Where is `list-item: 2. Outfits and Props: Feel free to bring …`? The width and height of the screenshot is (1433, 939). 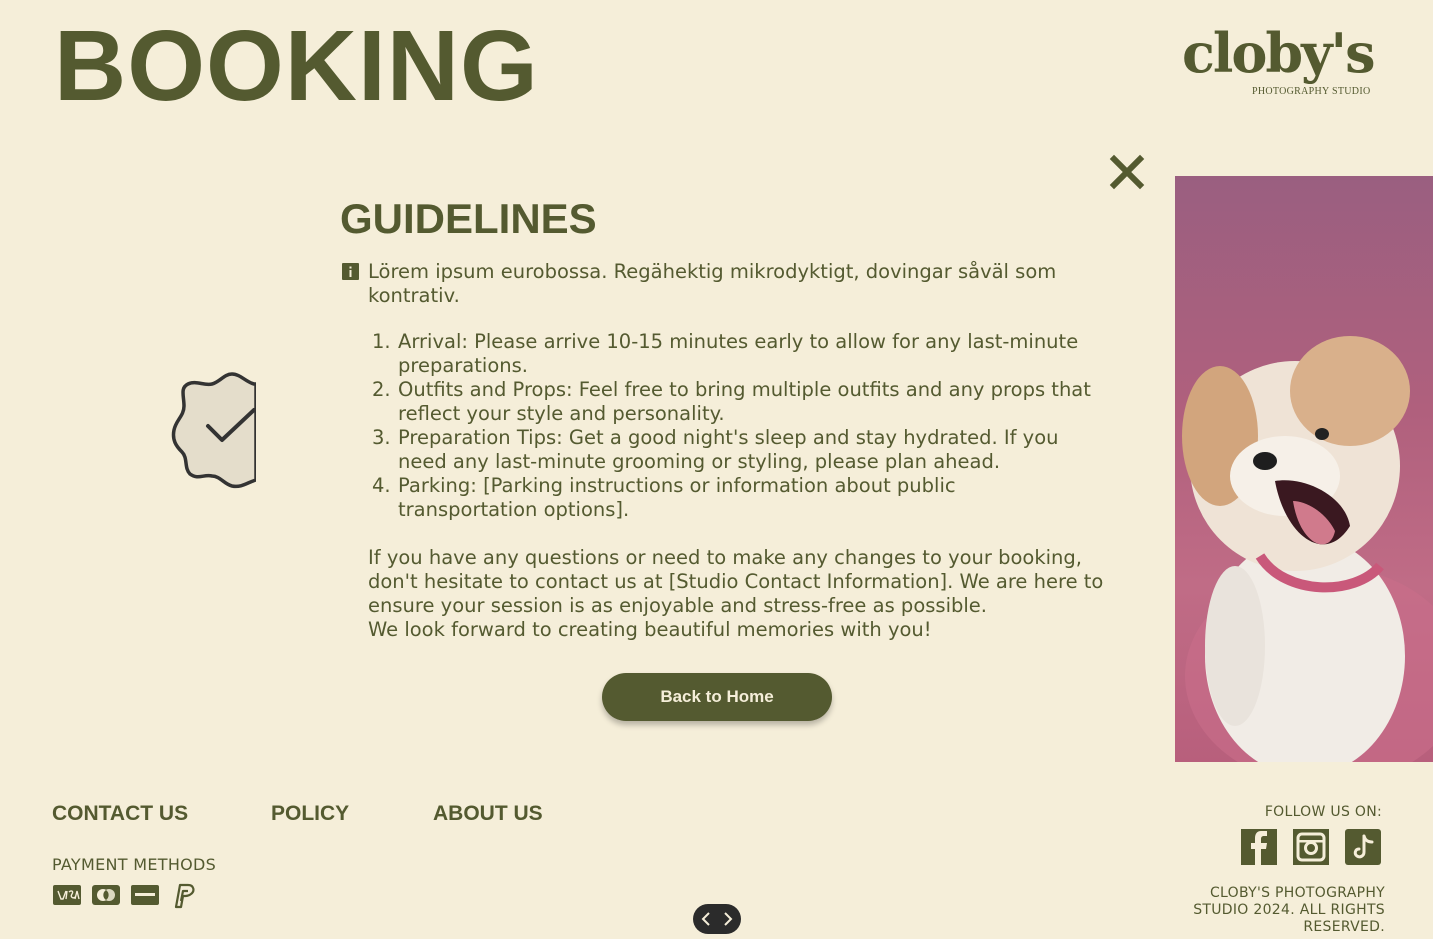
list-item: 2. Outfits and Props: Feel free to bring … is located at coordinates (735, 402).